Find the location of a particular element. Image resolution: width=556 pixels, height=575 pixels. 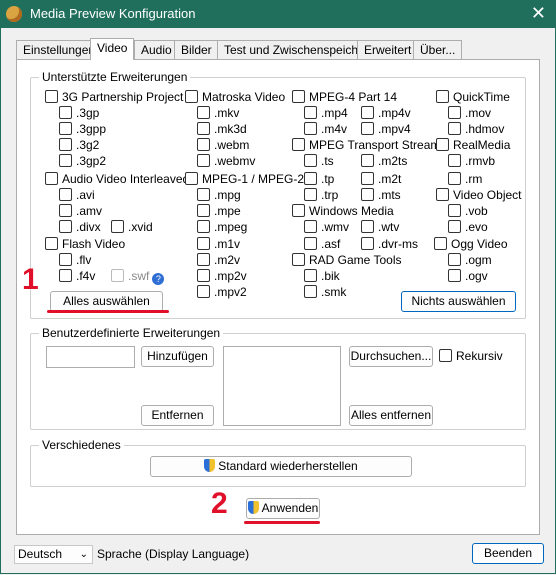

checkbox-mpeg12-group: MPEG-1 / MPEG-2 is located at coordinates (244, 180).